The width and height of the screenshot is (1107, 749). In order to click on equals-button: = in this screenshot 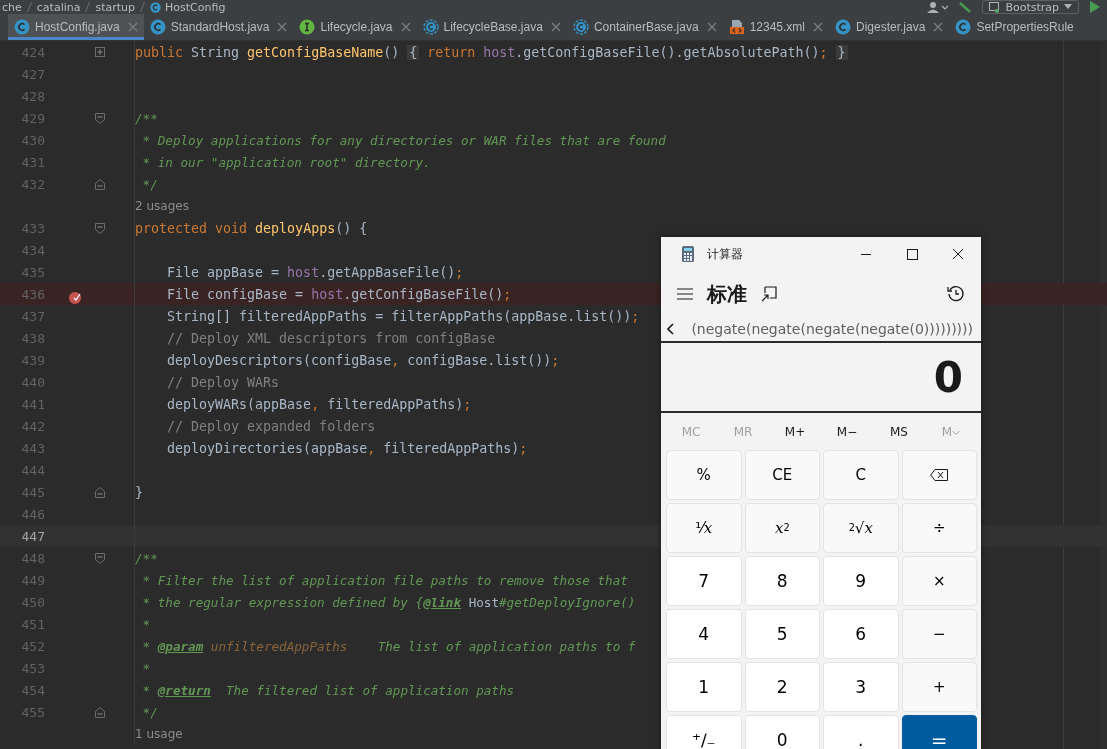, I will do `click(939, 732)`.